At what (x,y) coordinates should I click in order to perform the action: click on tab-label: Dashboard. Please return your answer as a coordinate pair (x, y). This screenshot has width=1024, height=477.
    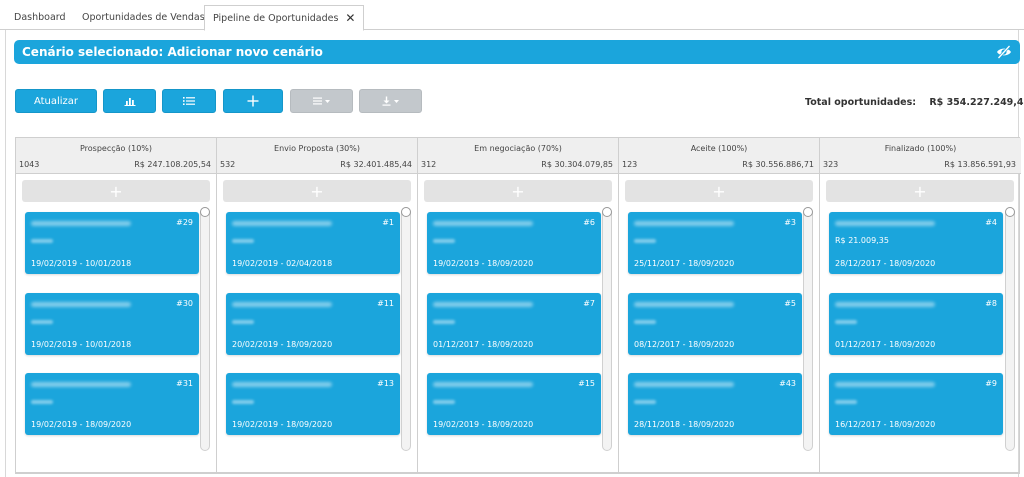
    Looking at the image, I should click on (40, 17).